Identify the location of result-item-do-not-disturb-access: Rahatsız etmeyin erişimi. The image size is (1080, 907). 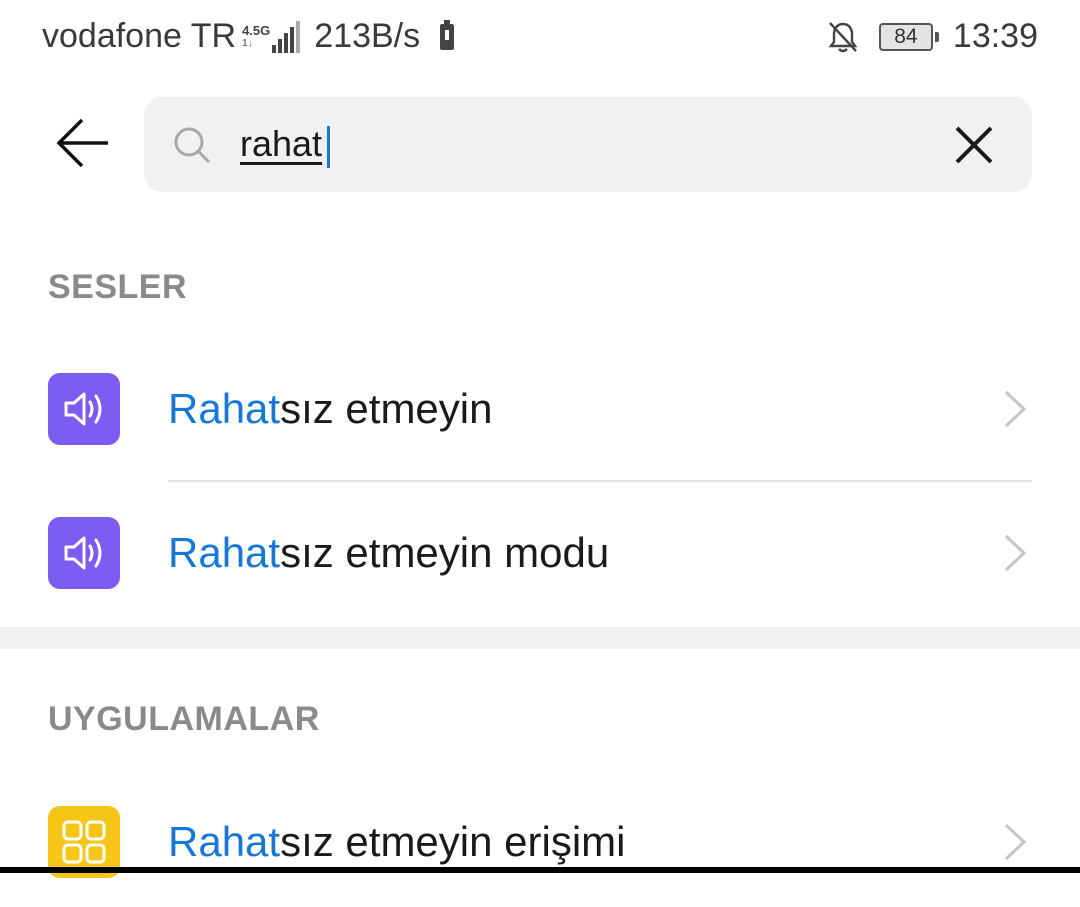
(540, 842).